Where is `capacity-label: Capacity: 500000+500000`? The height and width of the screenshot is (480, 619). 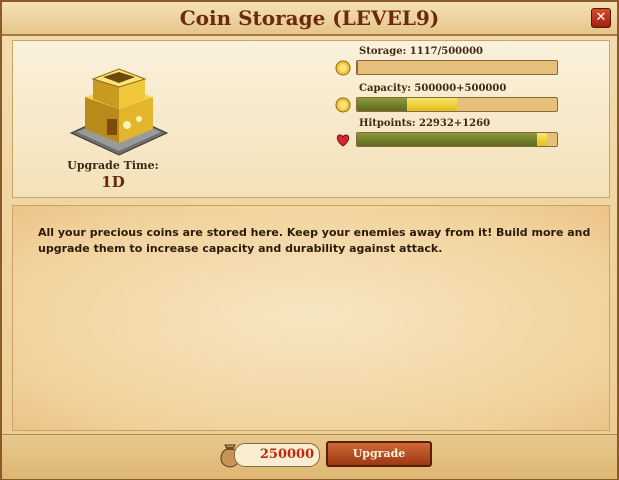 capacity-label: Capacity: 500000+500000 is located at coordinates (433, 88).